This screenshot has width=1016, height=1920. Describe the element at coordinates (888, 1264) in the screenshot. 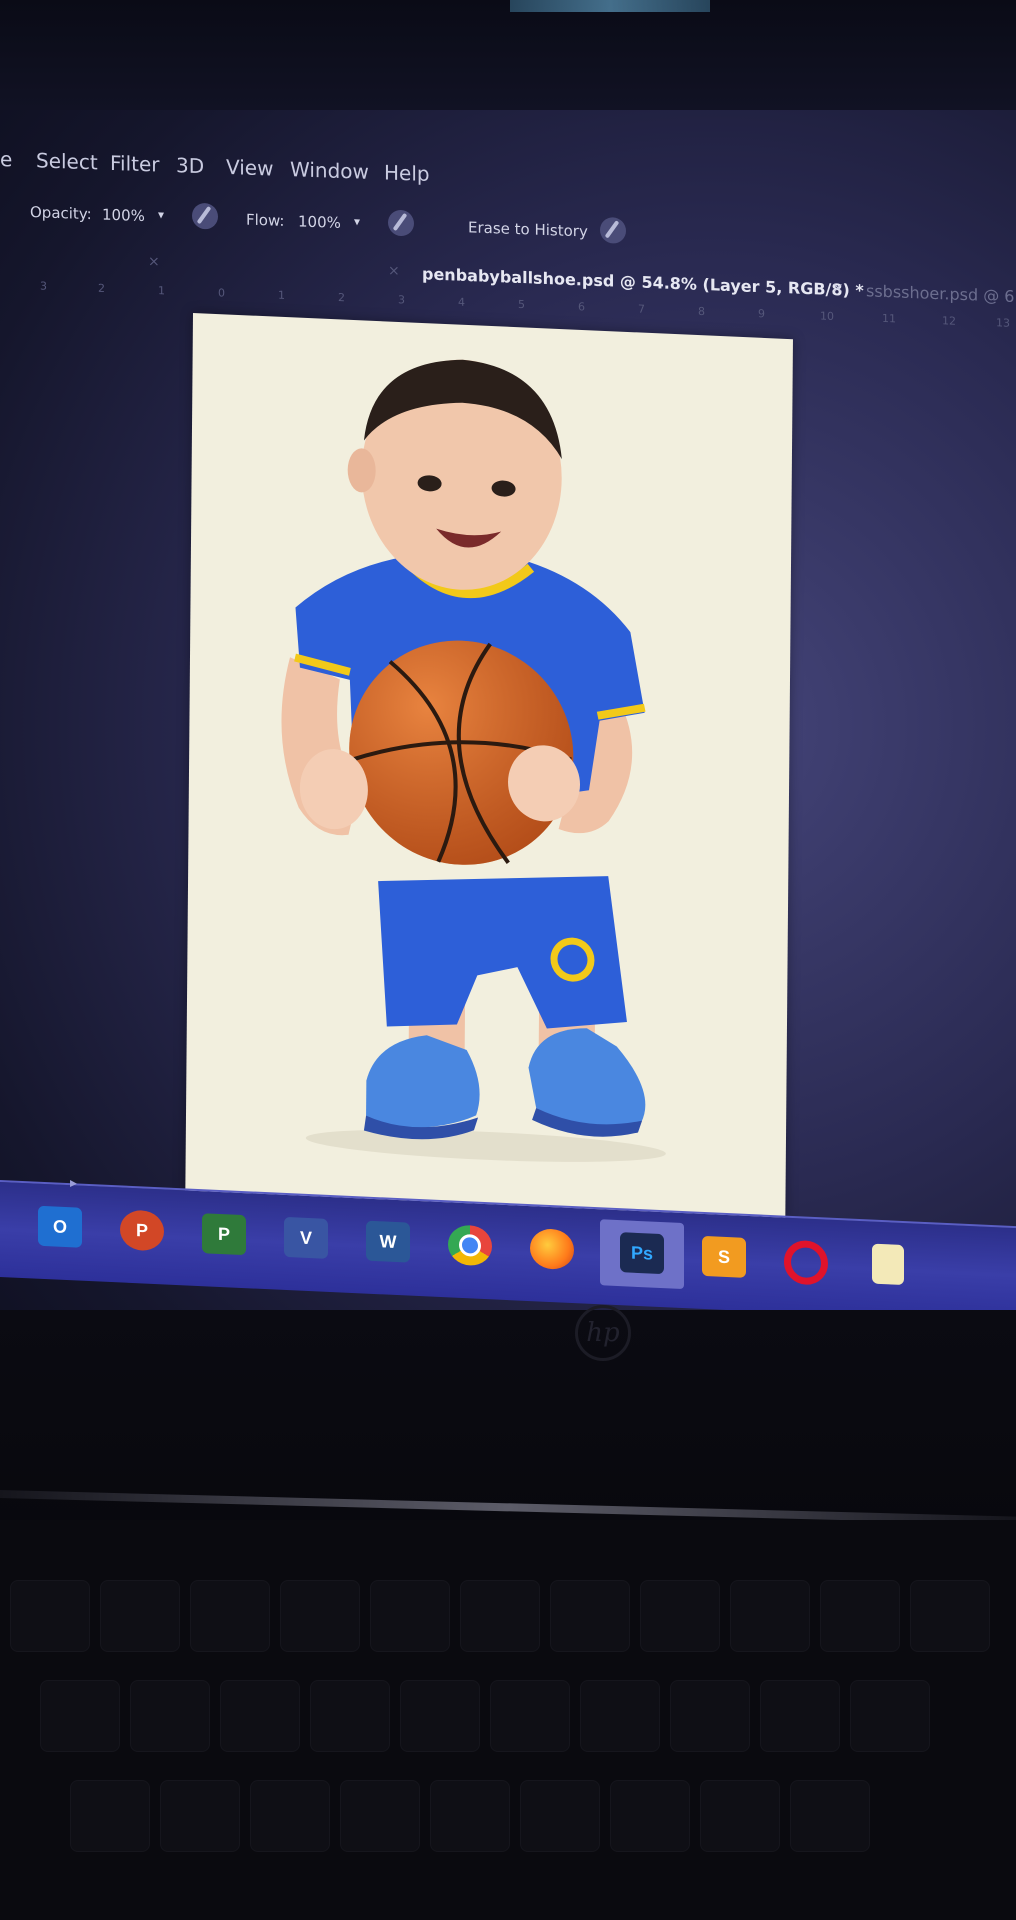

I see `file-icon` at that location.